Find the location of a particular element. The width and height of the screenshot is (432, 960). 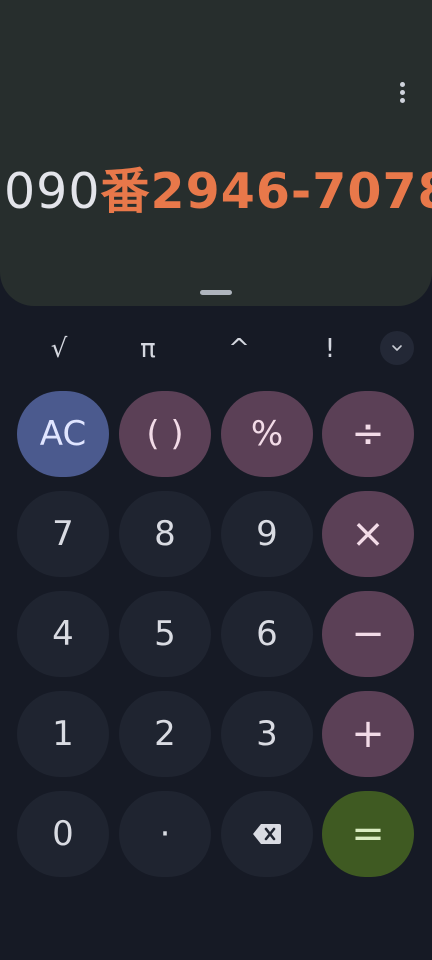

digit-7-button: 7 is located at coordinates (63, 534).